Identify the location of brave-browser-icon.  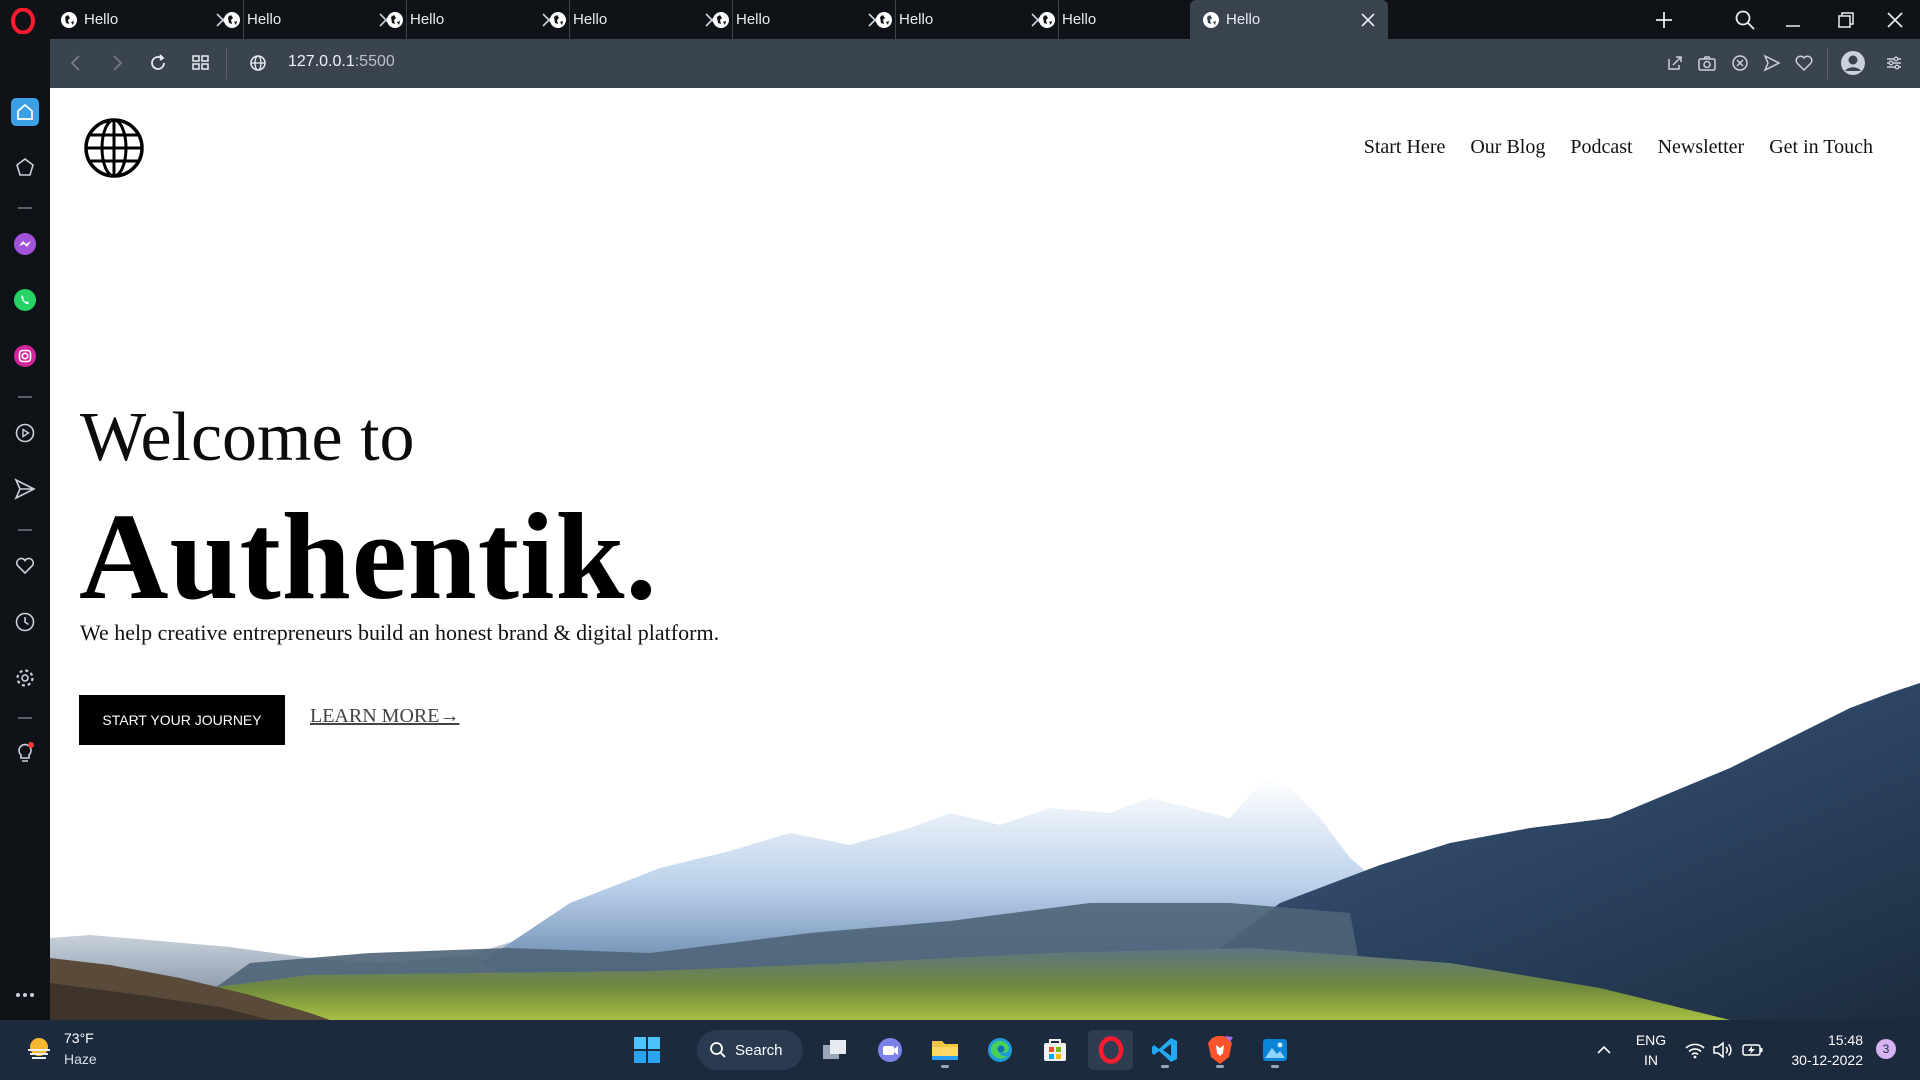
(1220, 1050).